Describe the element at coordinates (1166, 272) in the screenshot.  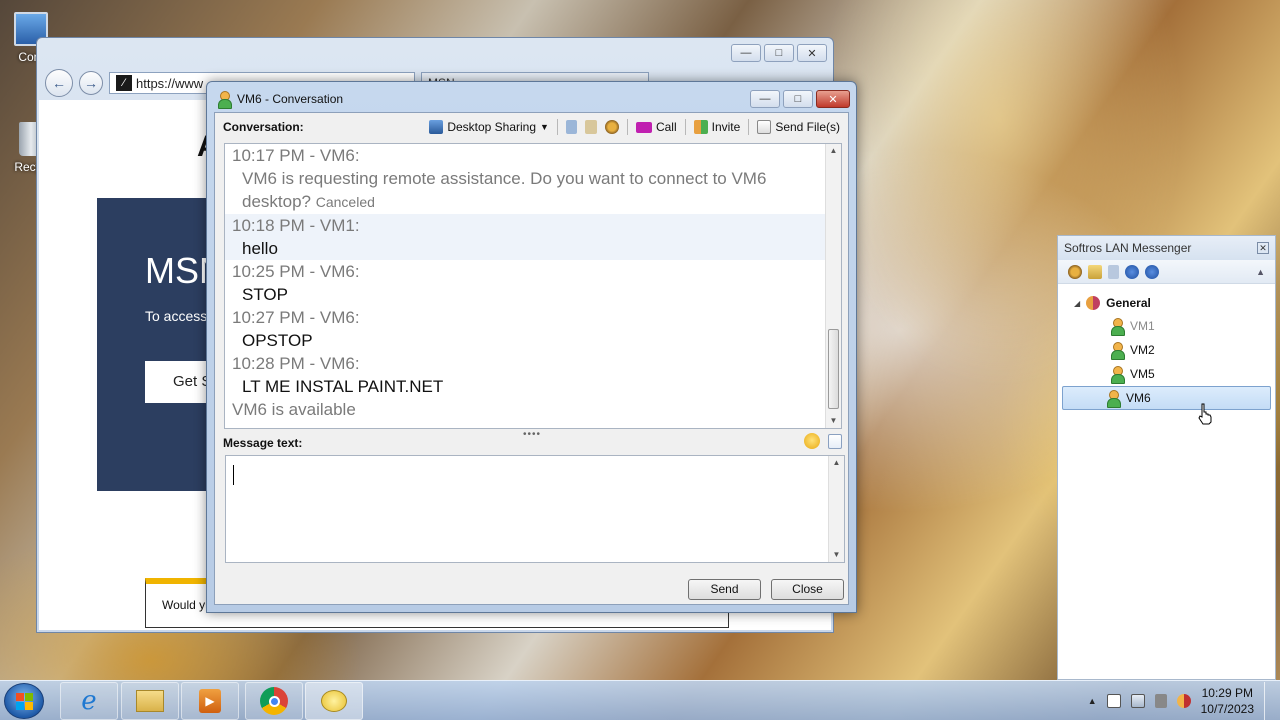
I see `messenger-toolbar: ▲` at that location.